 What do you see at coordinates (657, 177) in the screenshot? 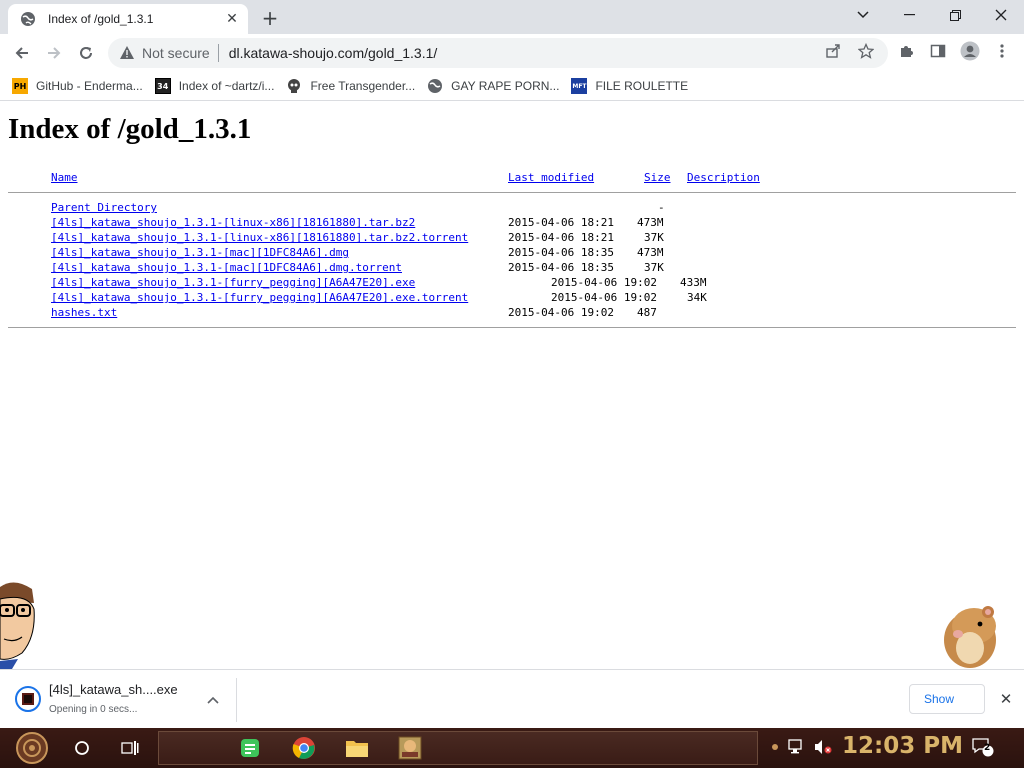
I see `sort-by-size-link: Size` at bounding box center [657, 177].